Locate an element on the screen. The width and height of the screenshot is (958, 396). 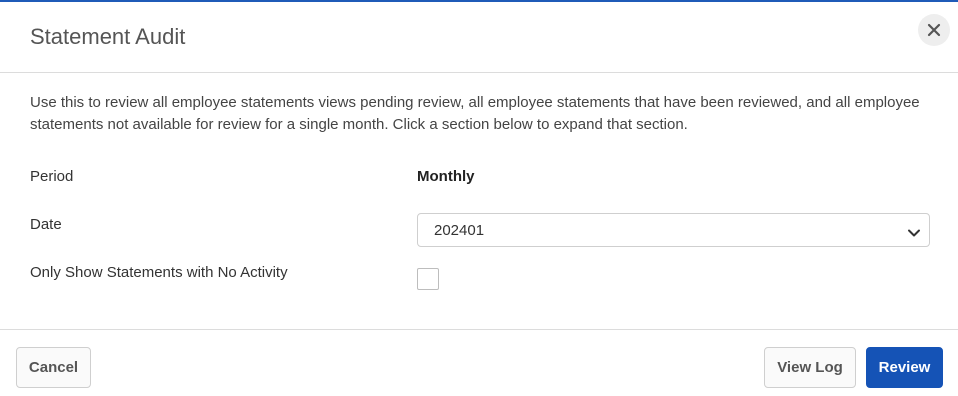
date-label: Date is located at coordinates (46, 224).